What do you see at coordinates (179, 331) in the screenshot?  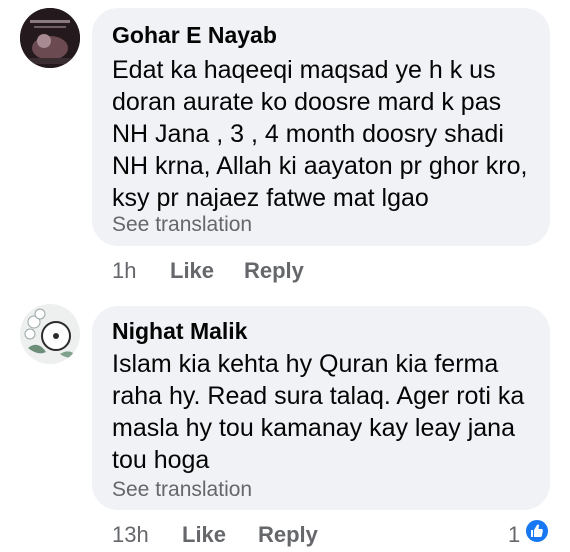 I see `comment-author: Nighat Malik` at bounding box center [179, 331].